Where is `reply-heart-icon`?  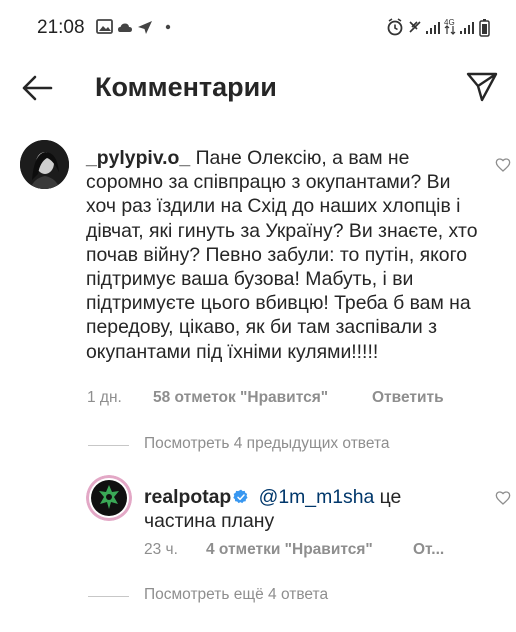 reply-heart-icon is located at coordinates (503, 498).